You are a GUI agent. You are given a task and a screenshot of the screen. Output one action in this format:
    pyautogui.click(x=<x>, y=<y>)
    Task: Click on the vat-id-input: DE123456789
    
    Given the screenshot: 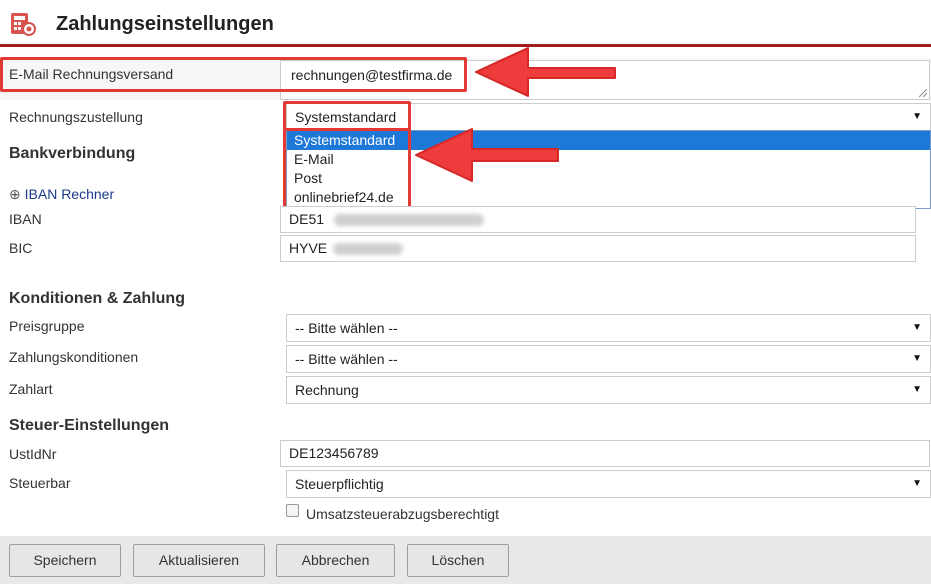 What is the action you would take?
    pyautogui.click(x=605, y=453)
    